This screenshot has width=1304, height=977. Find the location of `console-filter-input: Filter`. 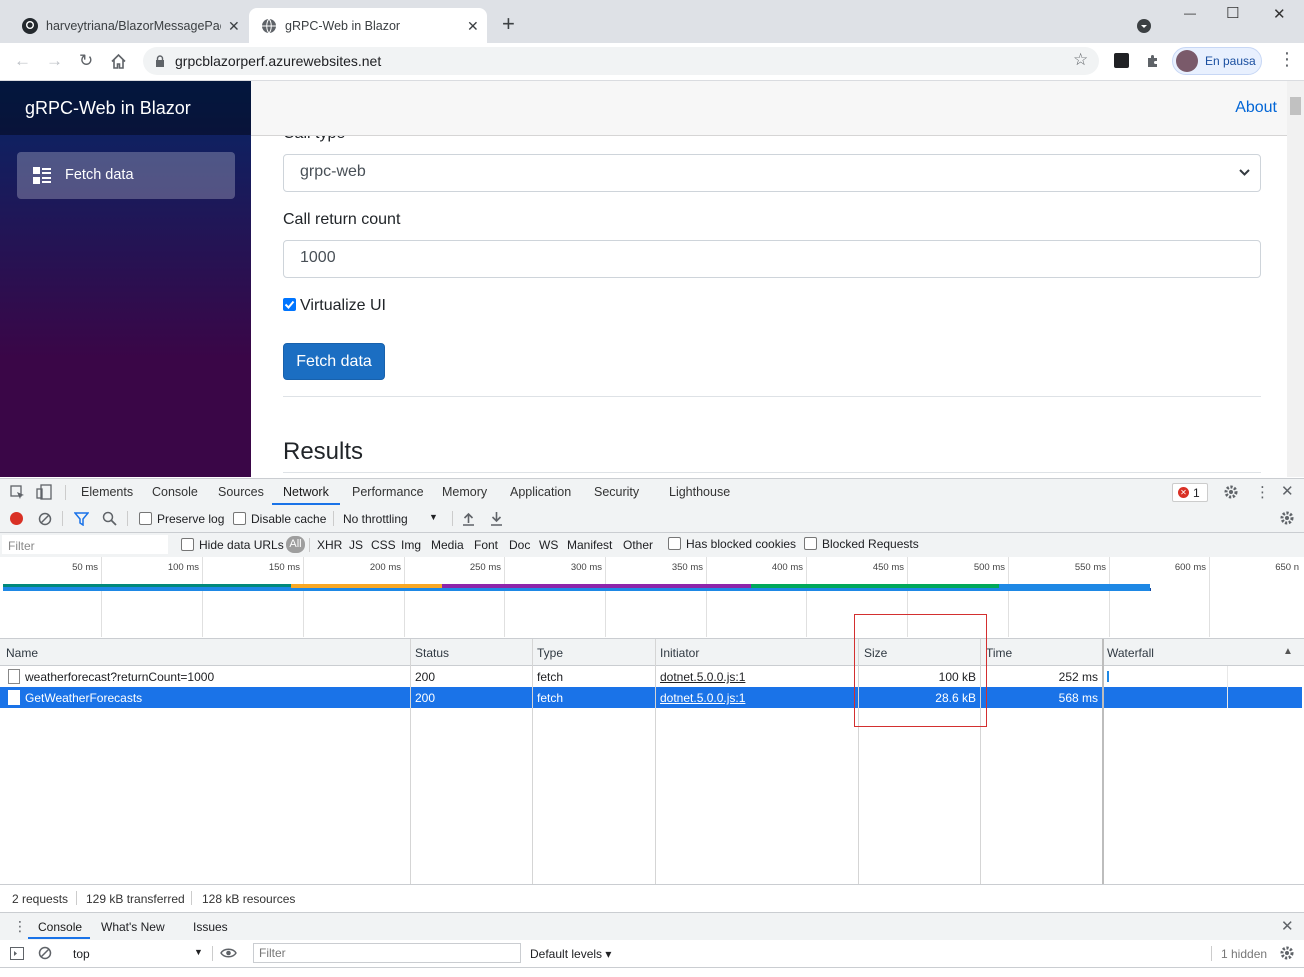

console-filter-input: Filter is located at coordinates (387, 953).